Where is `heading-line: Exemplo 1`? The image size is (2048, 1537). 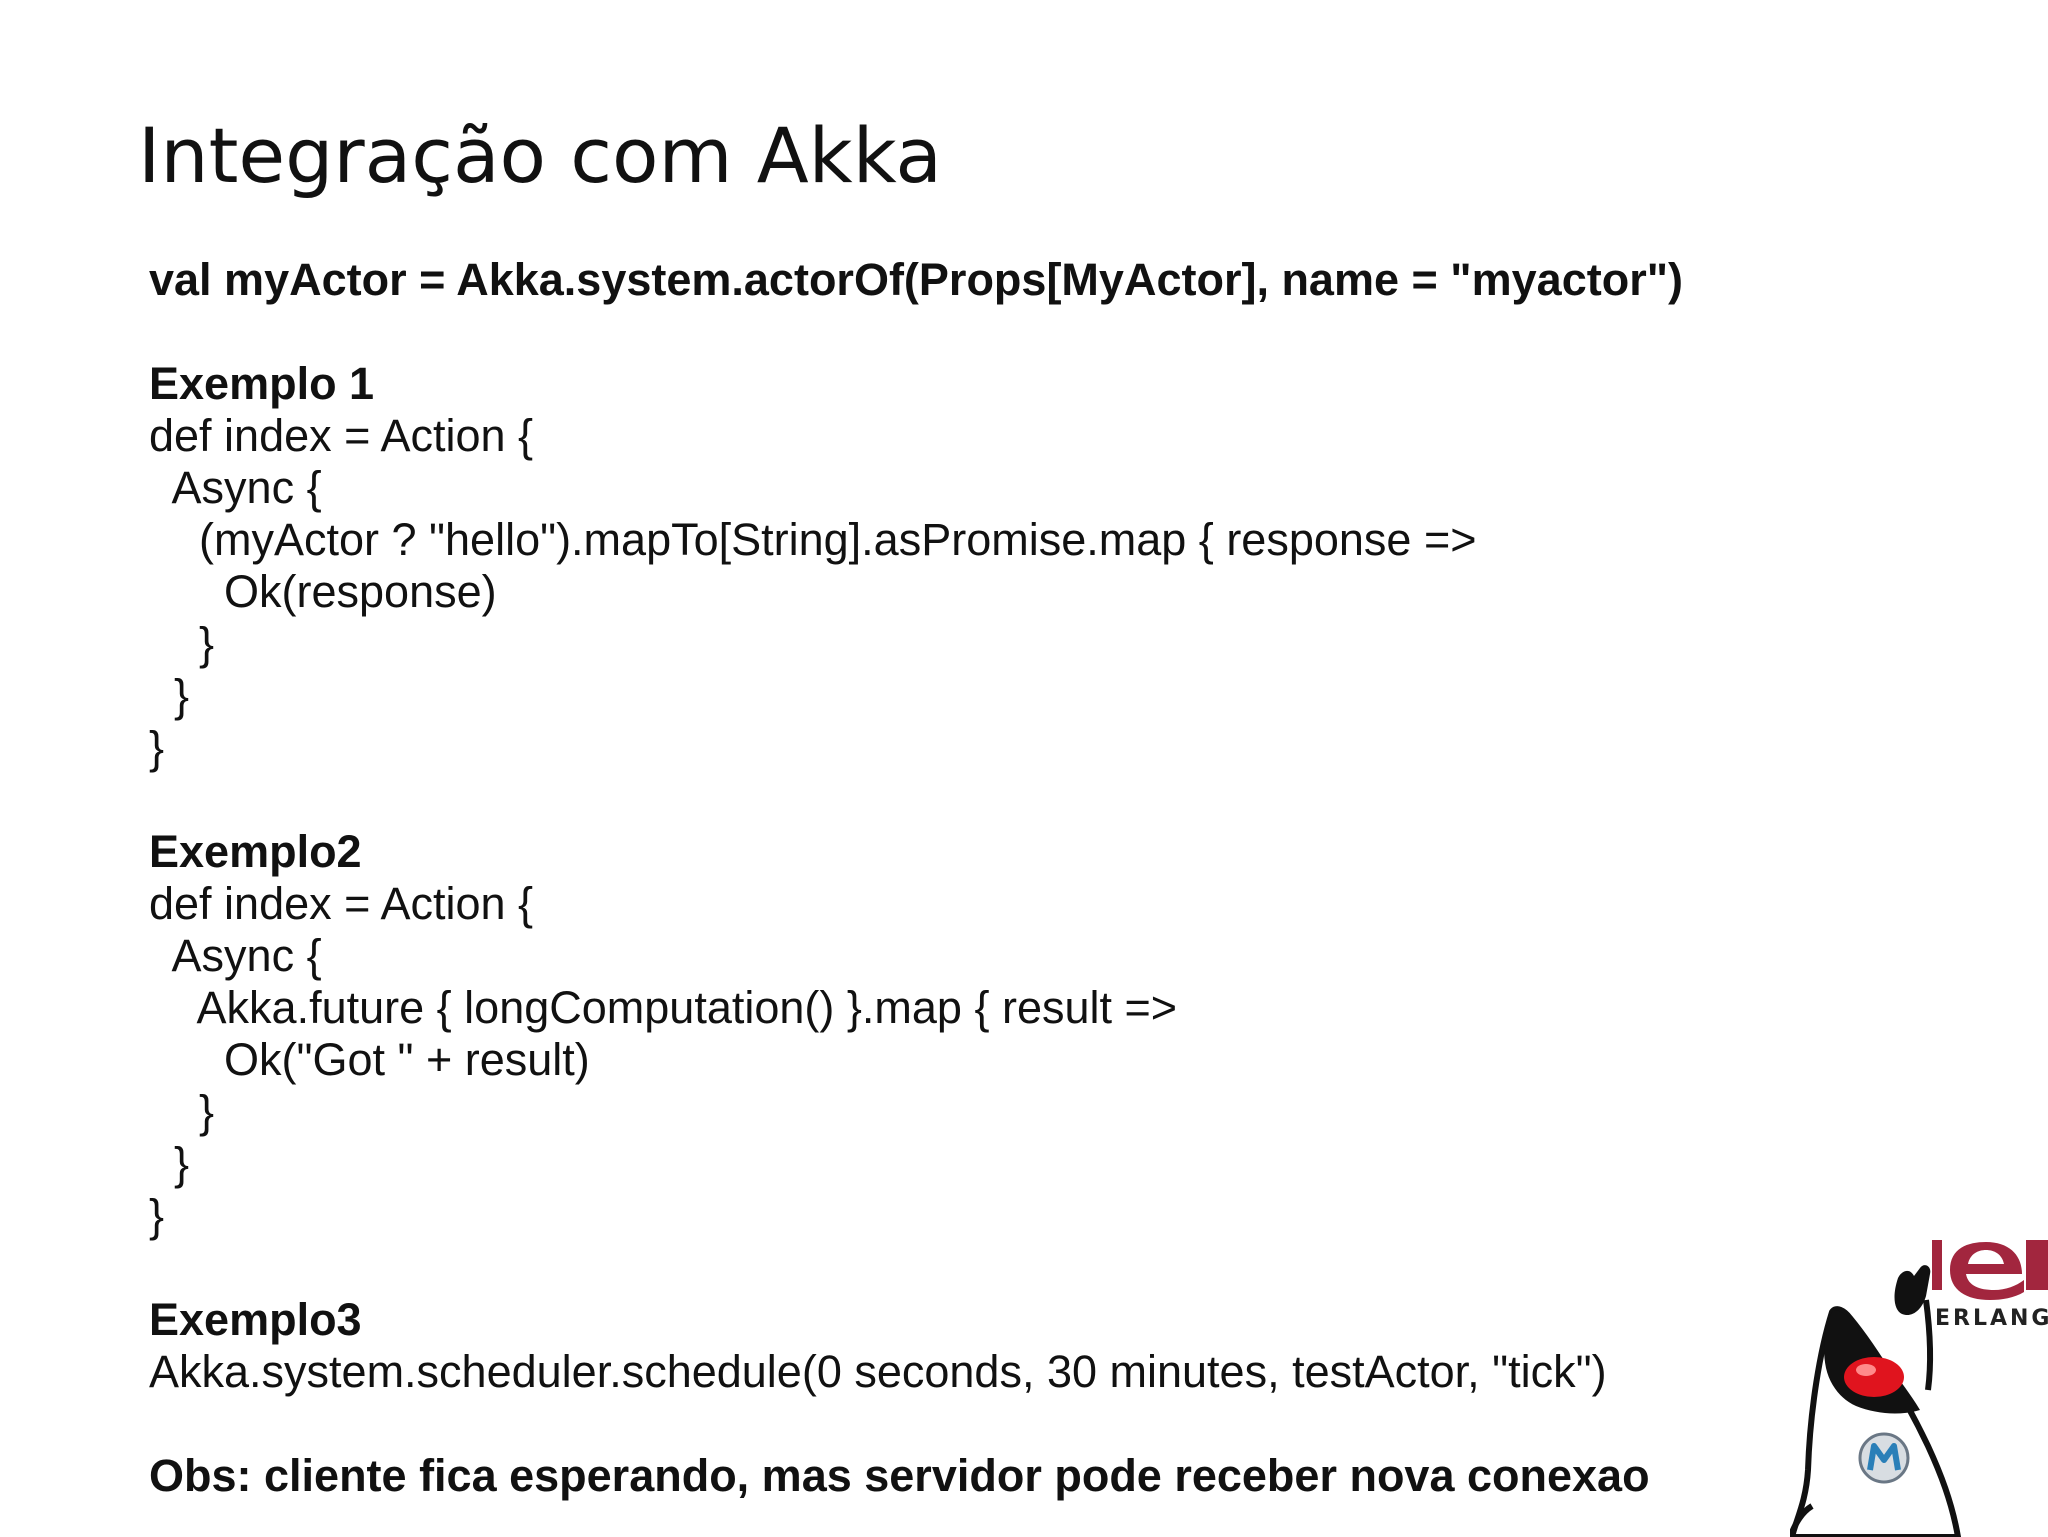
heading-line: Exemplo 1 is located at coordinates (262, 383).